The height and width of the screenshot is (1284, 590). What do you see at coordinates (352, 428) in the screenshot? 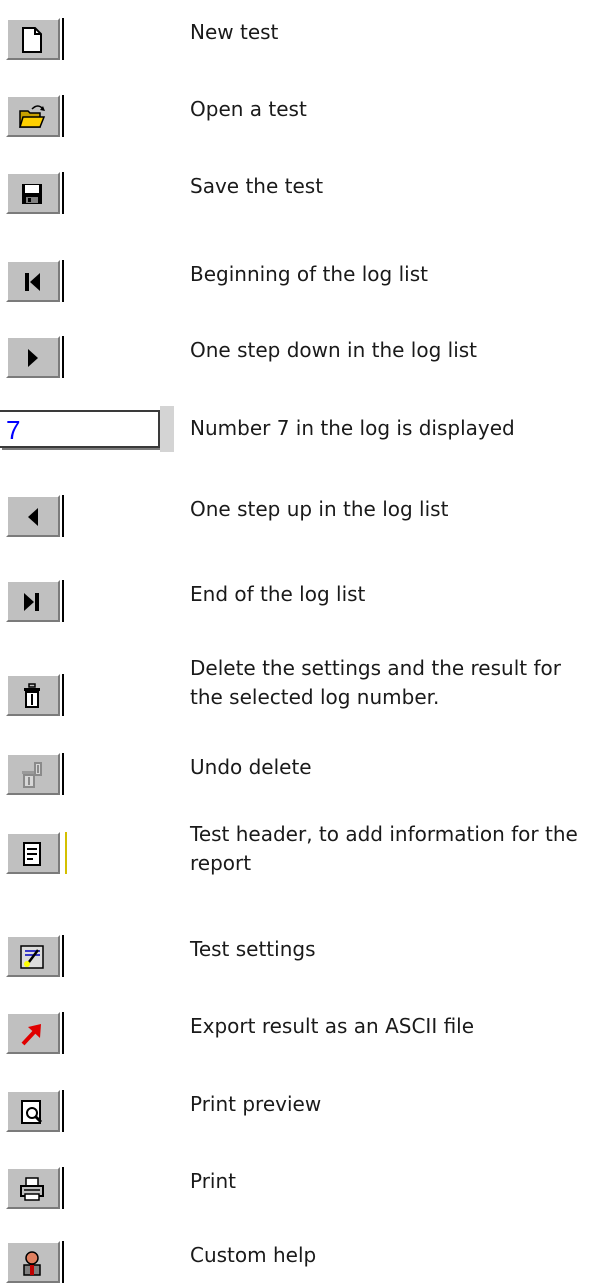
I see `item-label: Number 7 in the log is displayed` at bounding box center [352, 428].